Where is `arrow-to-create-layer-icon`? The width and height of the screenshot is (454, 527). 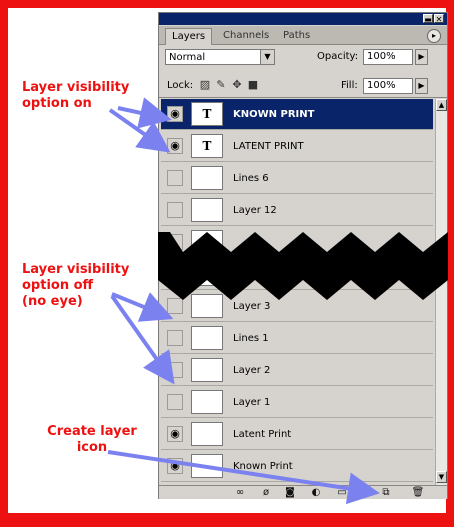 arrow-to-create-layer-icon is located at coordinates (243, 477).